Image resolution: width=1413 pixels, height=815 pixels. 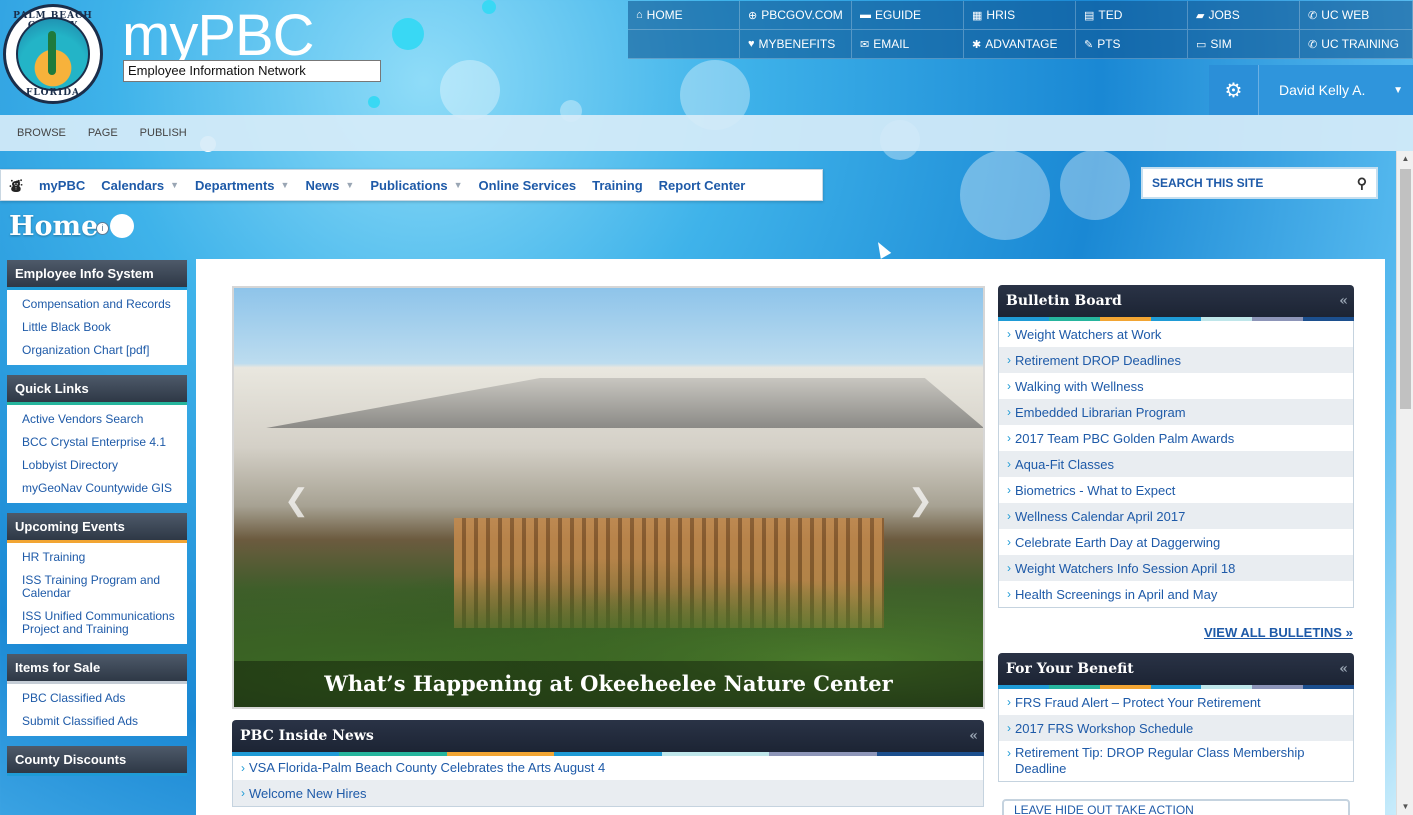 I want to click on gear-icon: ⚙, so click(x=1234, y=90).